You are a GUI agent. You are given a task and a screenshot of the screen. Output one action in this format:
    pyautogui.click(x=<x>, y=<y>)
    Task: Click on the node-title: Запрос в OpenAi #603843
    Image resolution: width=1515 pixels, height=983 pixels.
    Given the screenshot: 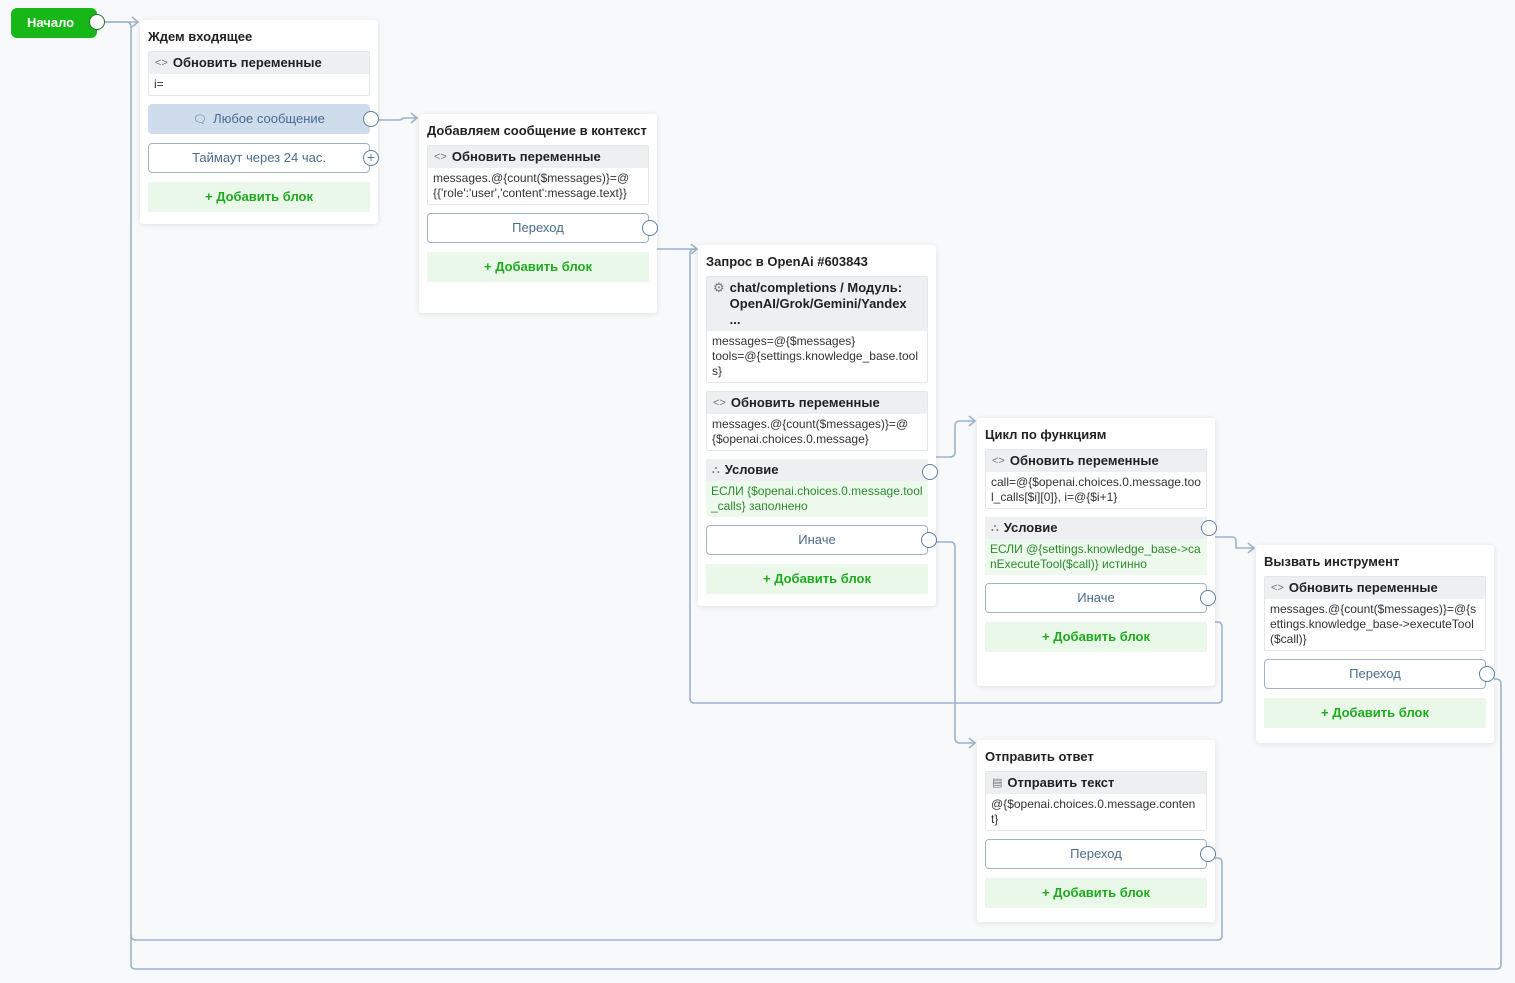 What is the action you would take?
    pyautogui.click(x=787, y=261)
    